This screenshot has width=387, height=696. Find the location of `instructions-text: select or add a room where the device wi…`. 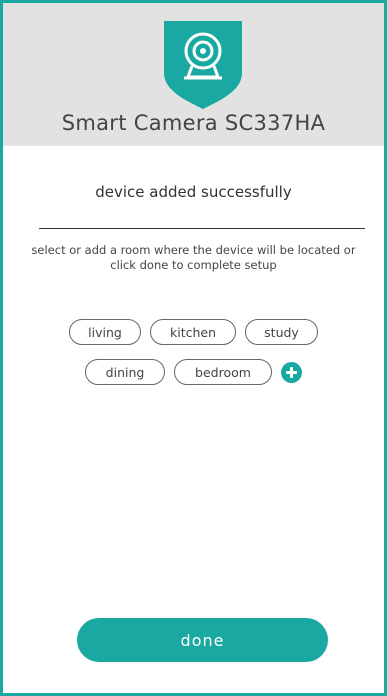

instructions-text: select or add a room where the device wi… is located at coordinates (193, 257).